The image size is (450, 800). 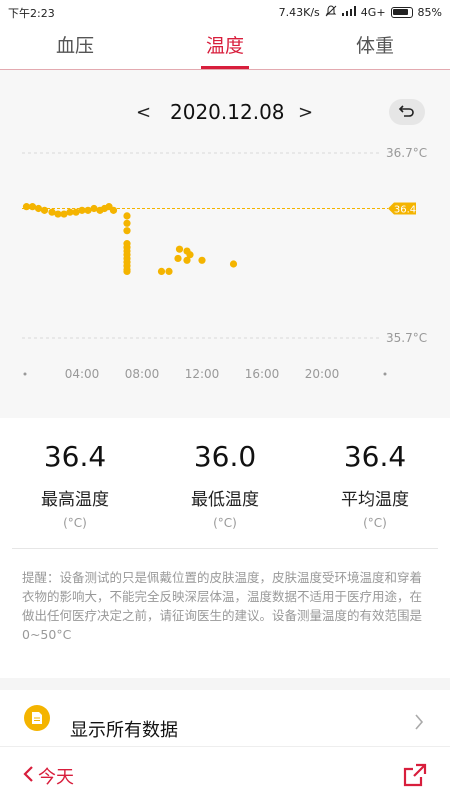 I want to click on stat-max: 36.4 最高温度 (°C), so click(x=75, y=485).